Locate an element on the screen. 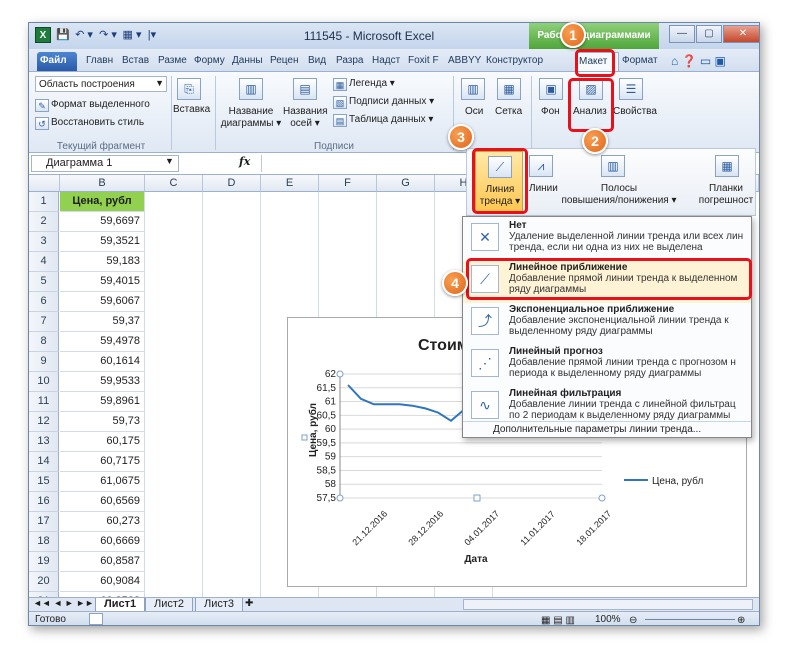  price-cell: 60,6569 is located at coordinates (102, 502).